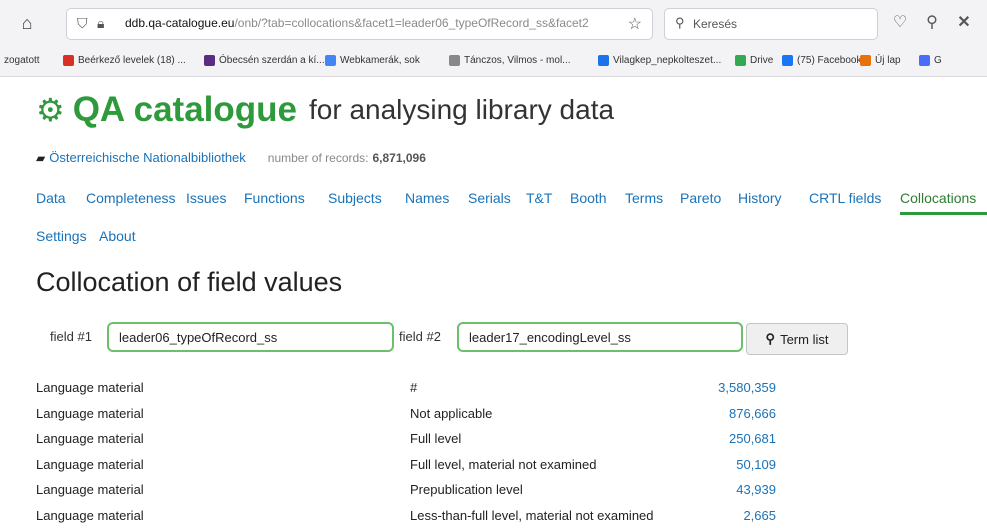 The width and height of the screenshot is (987, 528). I want to click on tab-about: About, so click(117, 236).